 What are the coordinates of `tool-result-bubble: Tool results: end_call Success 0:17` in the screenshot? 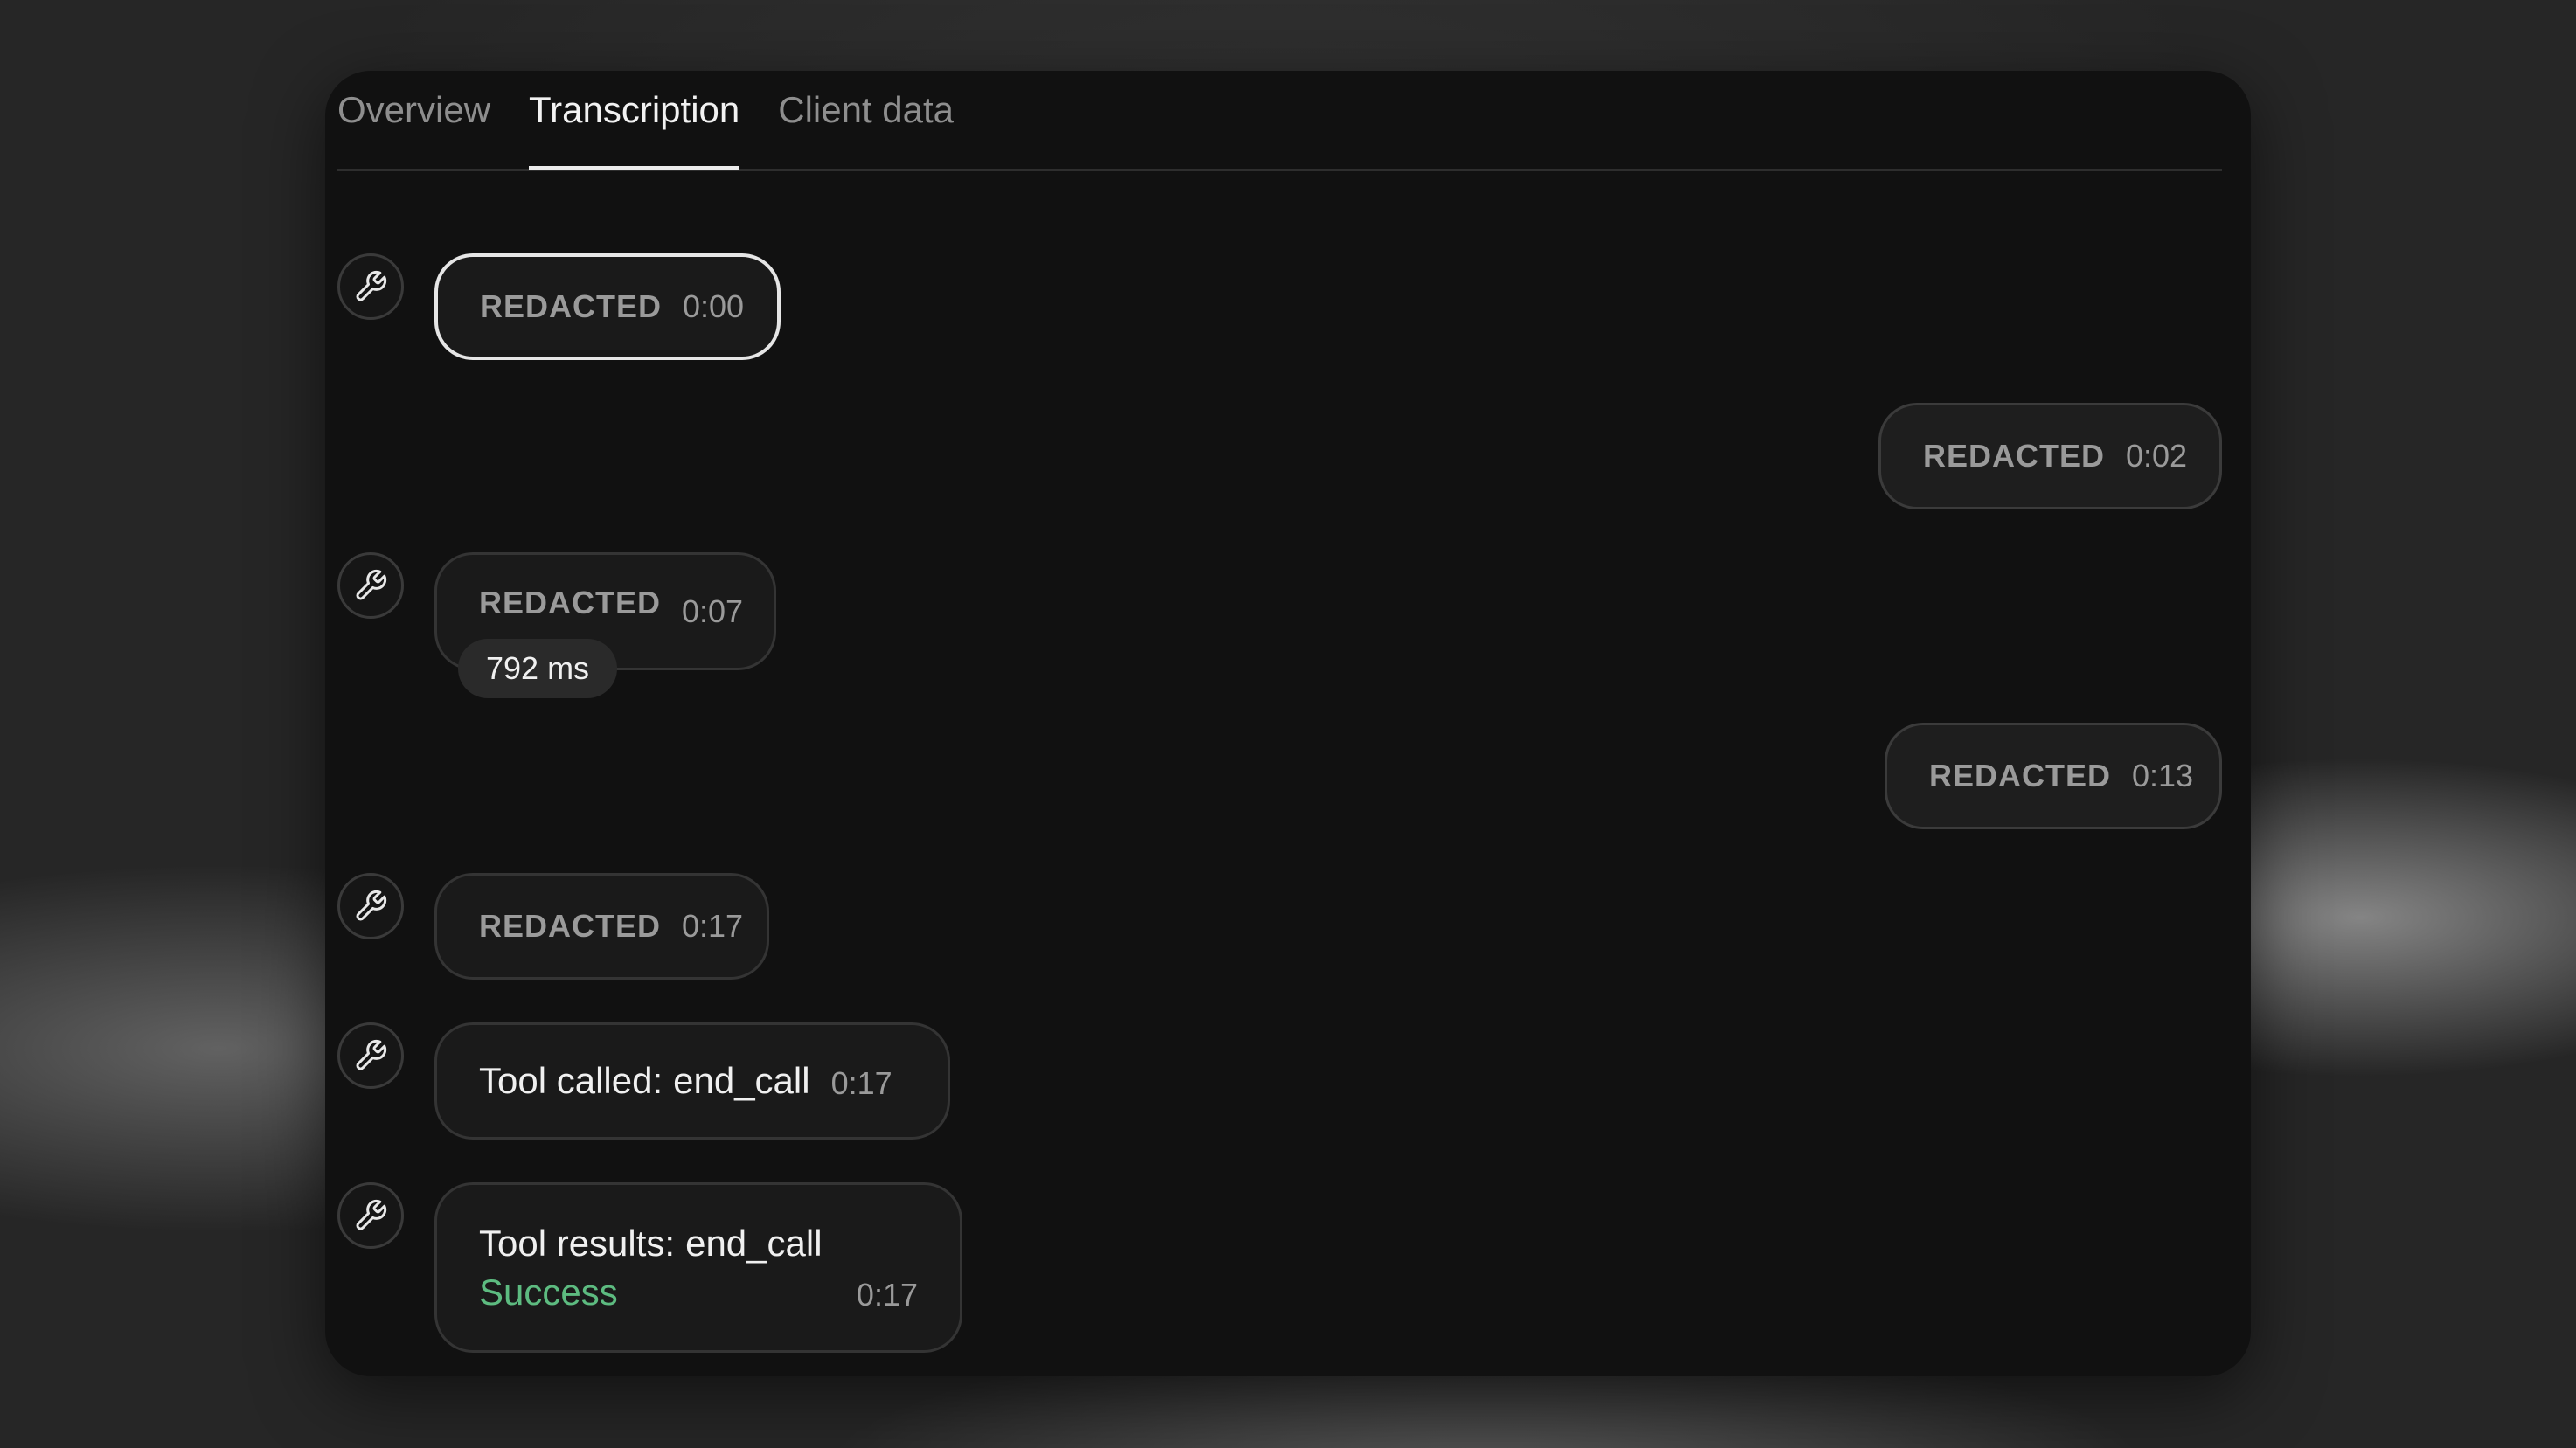 It's located at (698, 1267).